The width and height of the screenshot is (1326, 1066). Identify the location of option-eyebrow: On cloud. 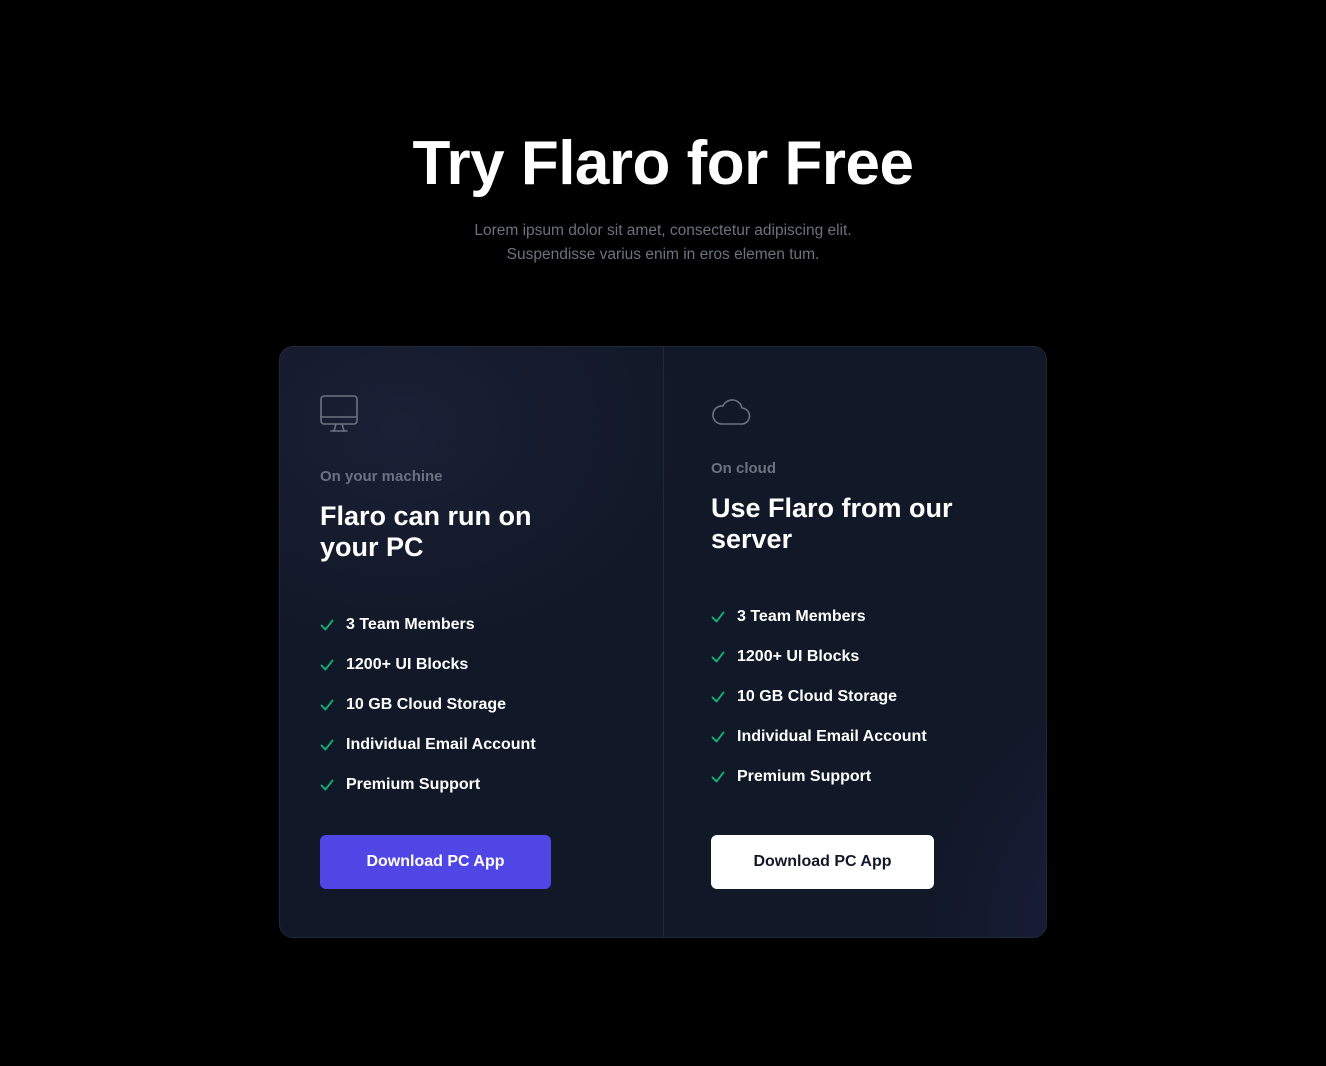
(743, 468).